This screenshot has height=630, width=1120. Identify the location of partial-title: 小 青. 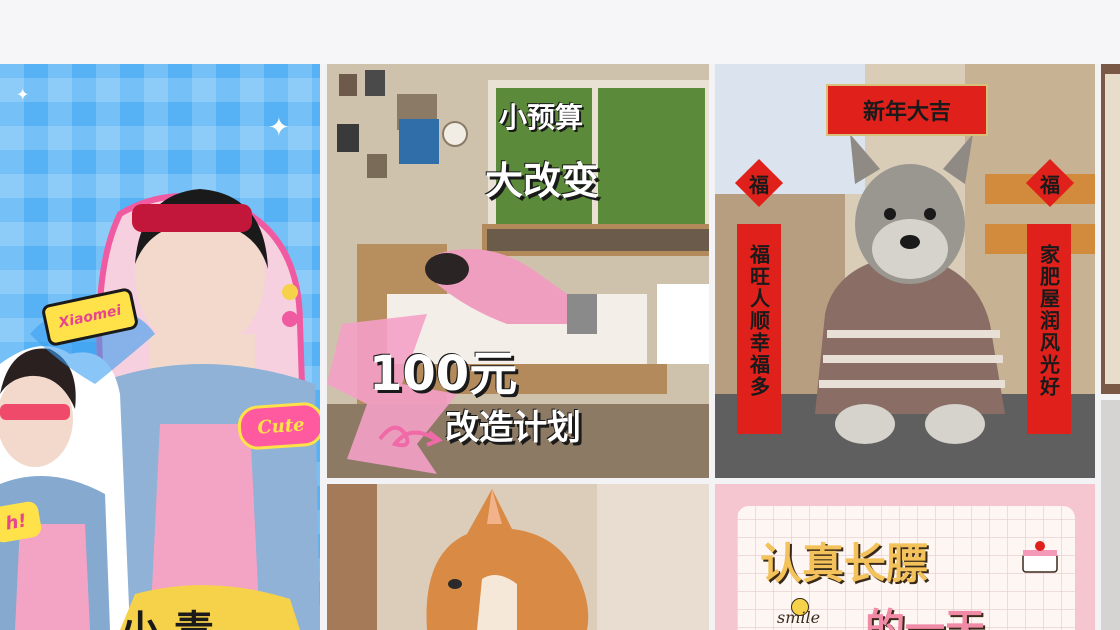
(167, 614).